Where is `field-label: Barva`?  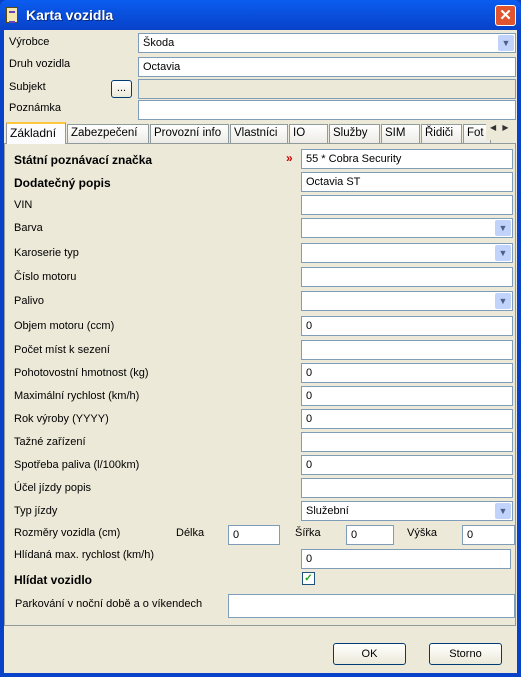 field-label: Barva is located at coordinates (28, 228).